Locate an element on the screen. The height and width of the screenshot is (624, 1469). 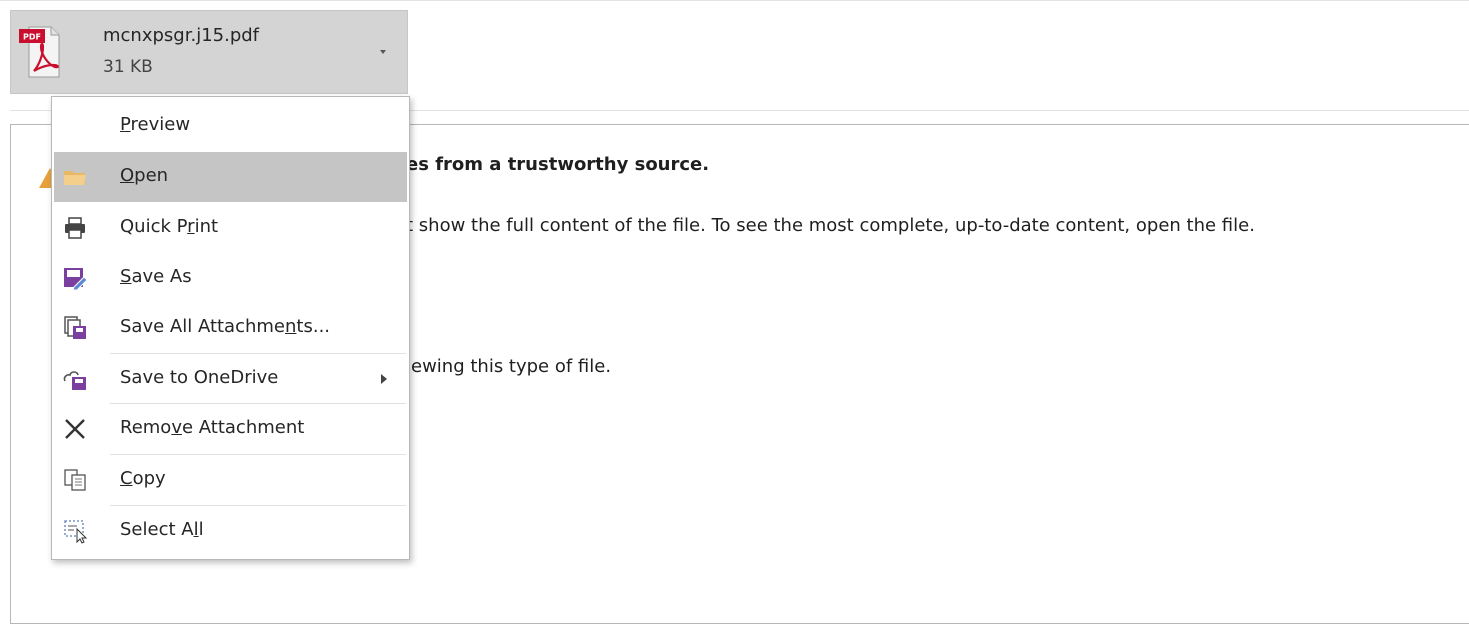
select-all-icon is located at coordinates (76, 532).